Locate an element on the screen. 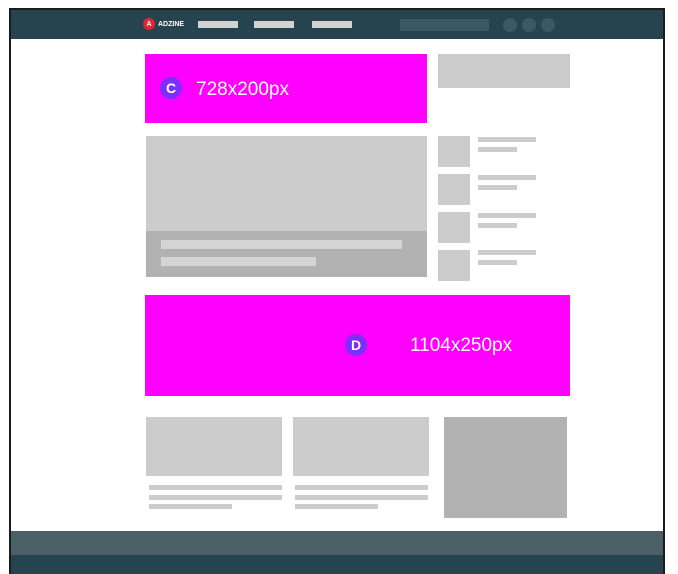 This screenshot has height=574, width=678. ad-slot-d: D 1104x250px is located at coordinates (357, 345).